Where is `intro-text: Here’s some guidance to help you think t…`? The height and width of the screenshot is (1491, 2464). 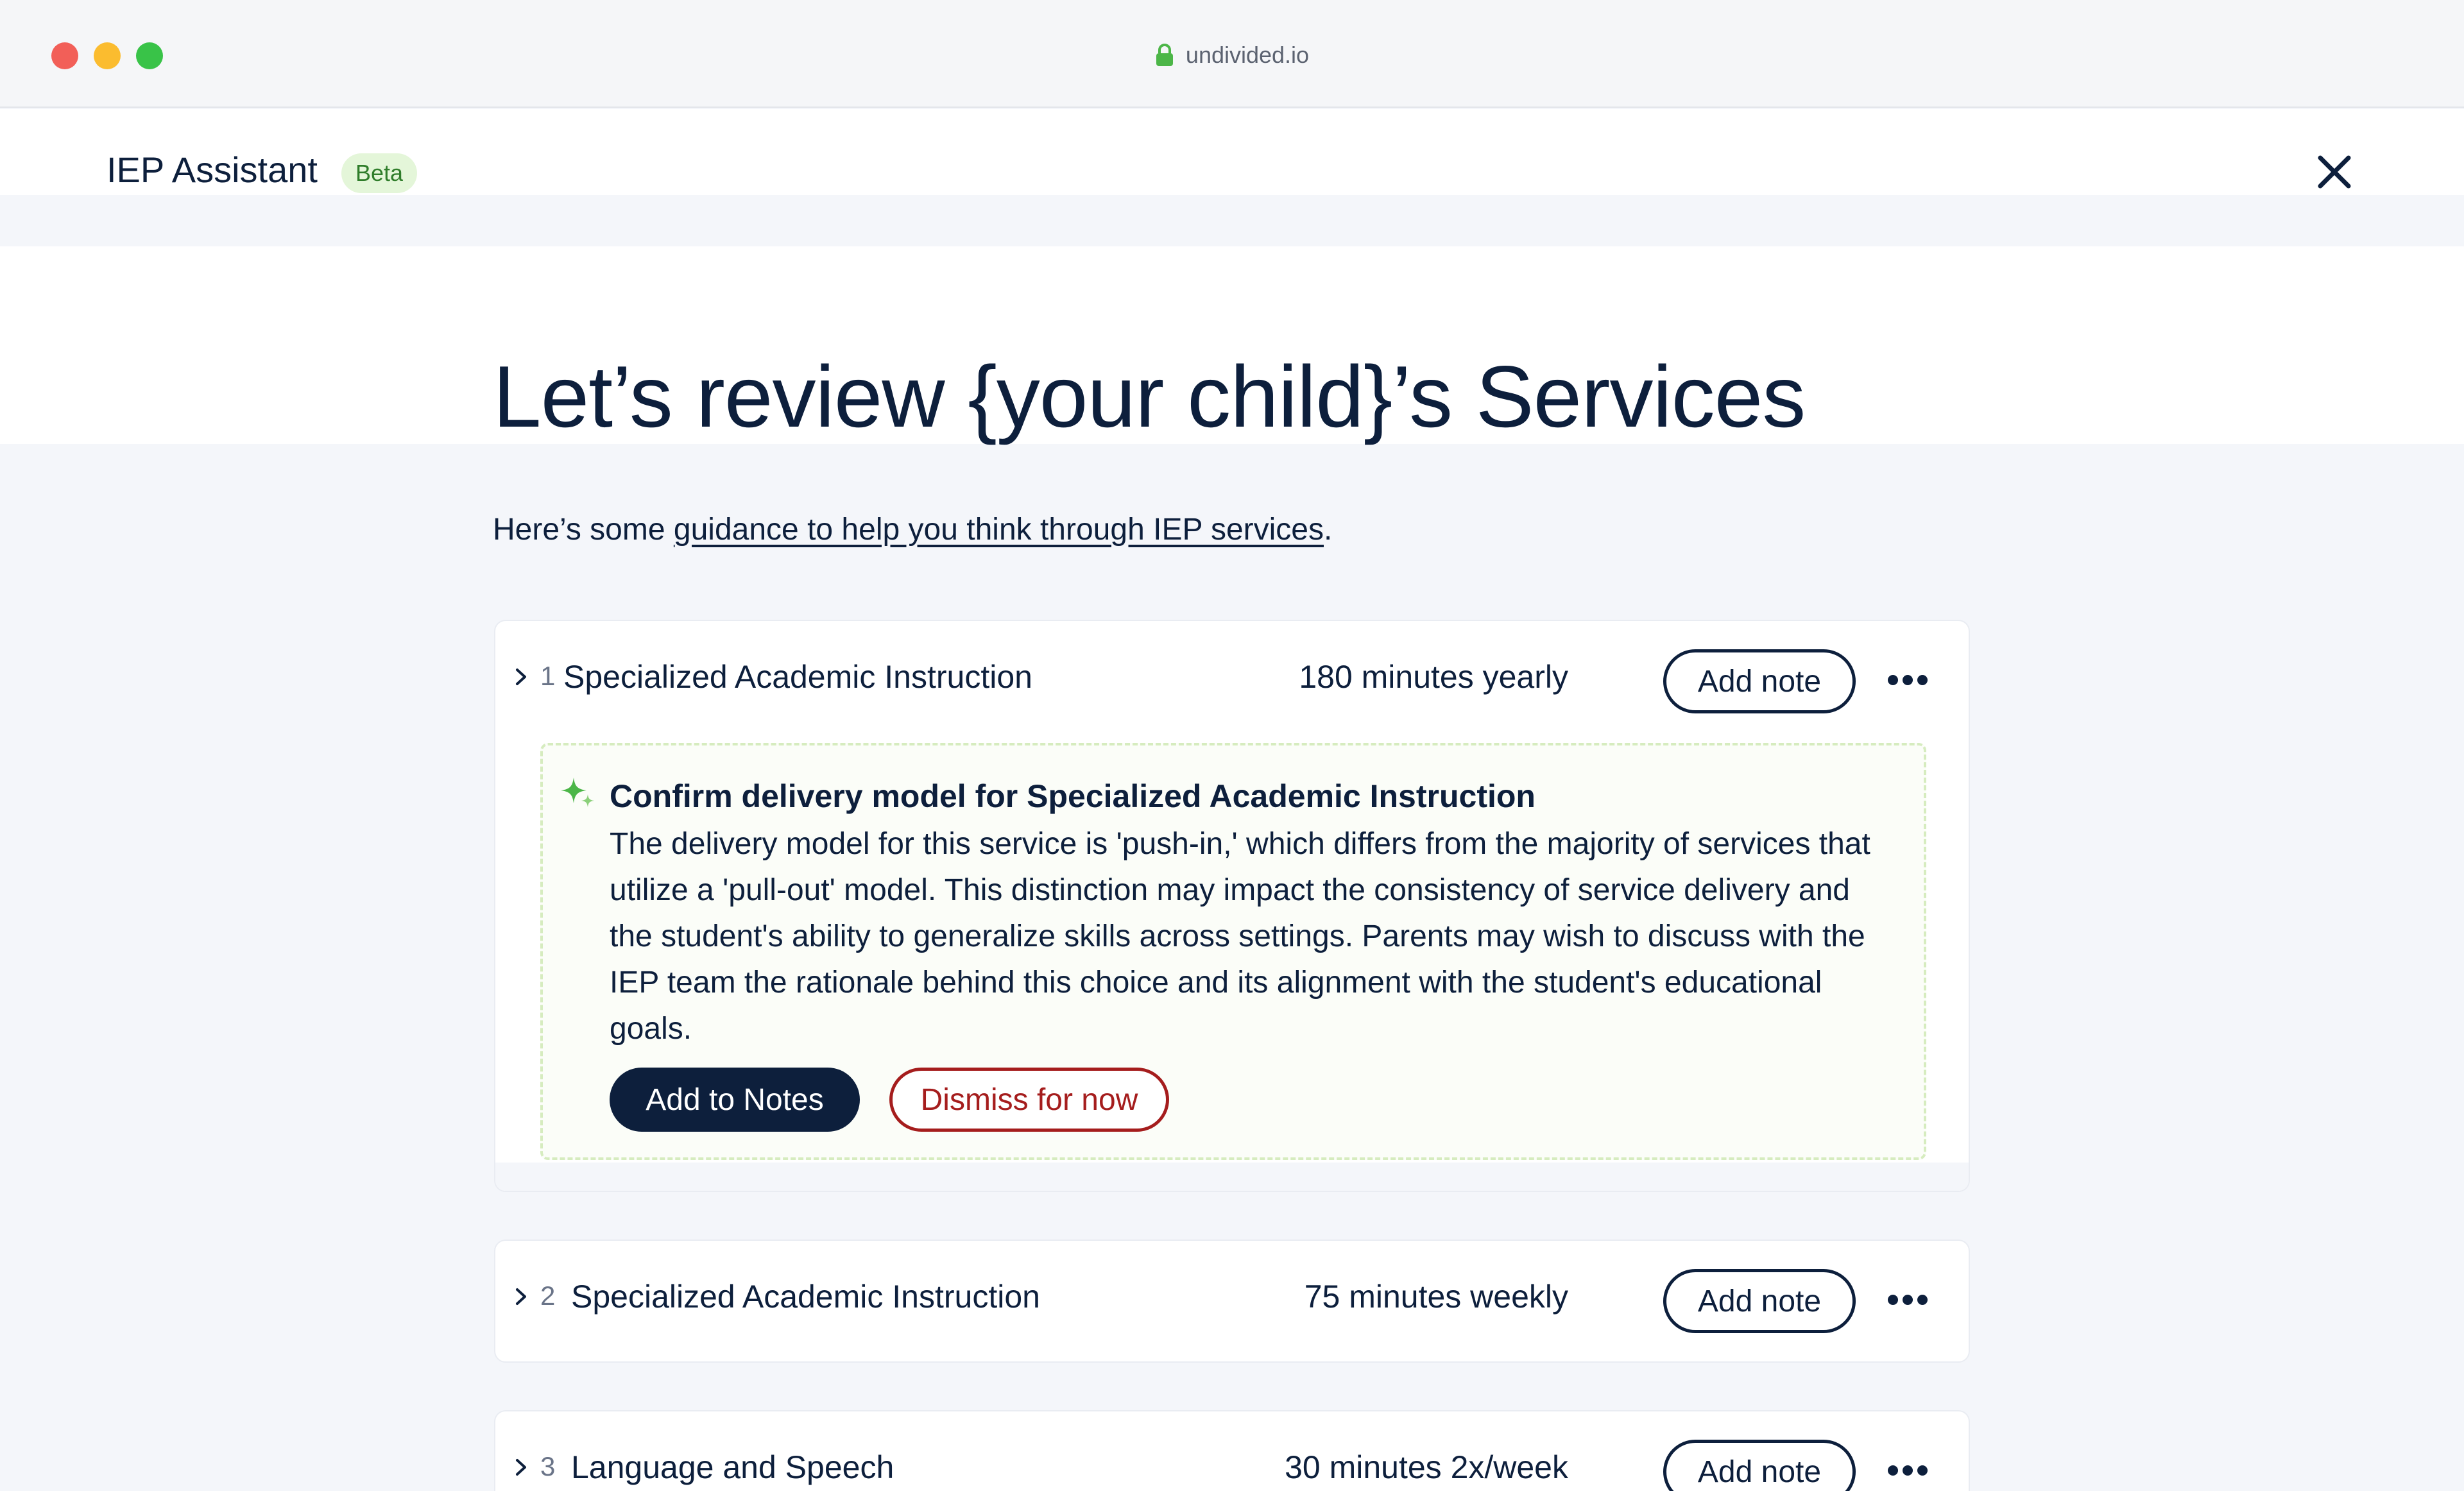
intro-text: Here’s some guidance to help you think t… is located at coordinates (912, 529).